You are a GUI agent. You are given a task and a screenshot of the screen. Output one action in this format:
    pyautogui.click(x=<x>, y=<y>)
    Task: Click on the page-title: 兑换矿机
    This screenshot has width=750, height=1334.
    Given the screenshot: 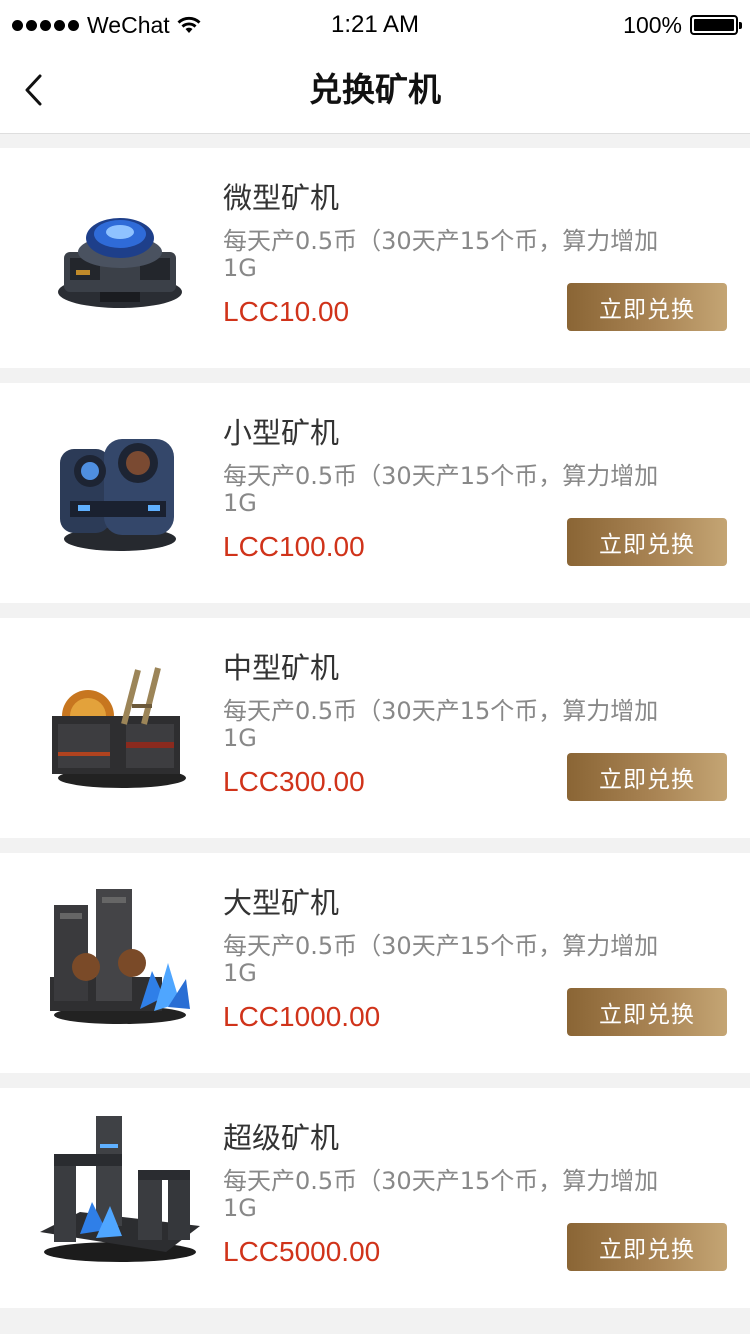 What is the action you would take?
    pyautogui.click(x=375, y=89)
    